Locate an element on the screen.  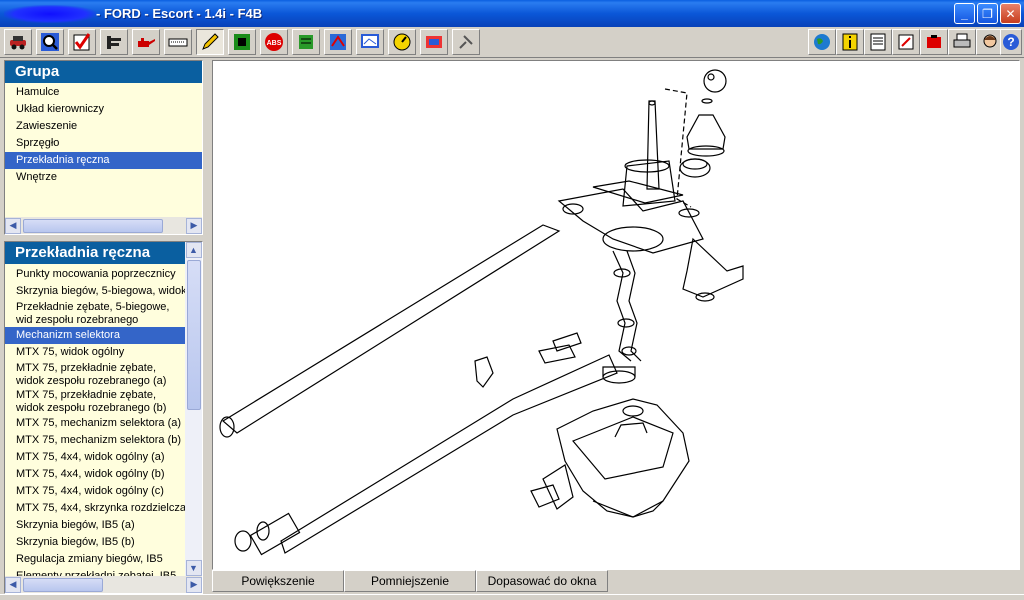
group-item: Sprzęgło is located at coordinates (103, 143).